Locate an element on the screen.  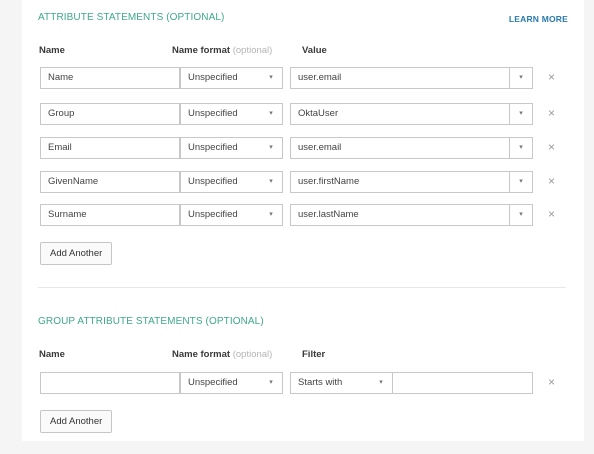
attribute-statements-title: ATTRIBUTE STATEMENTS (OPTIONAL) is located at coordinates (131, 17).